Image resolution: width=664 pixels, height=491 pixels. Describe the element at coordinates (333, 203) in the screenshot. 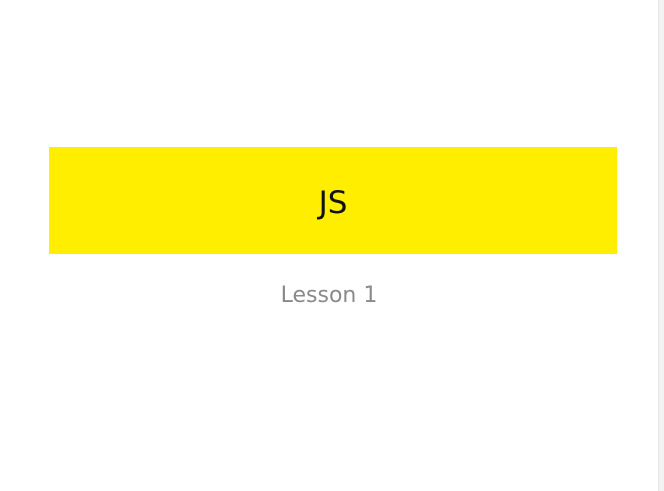

I see `slide-title: JS` at that location.